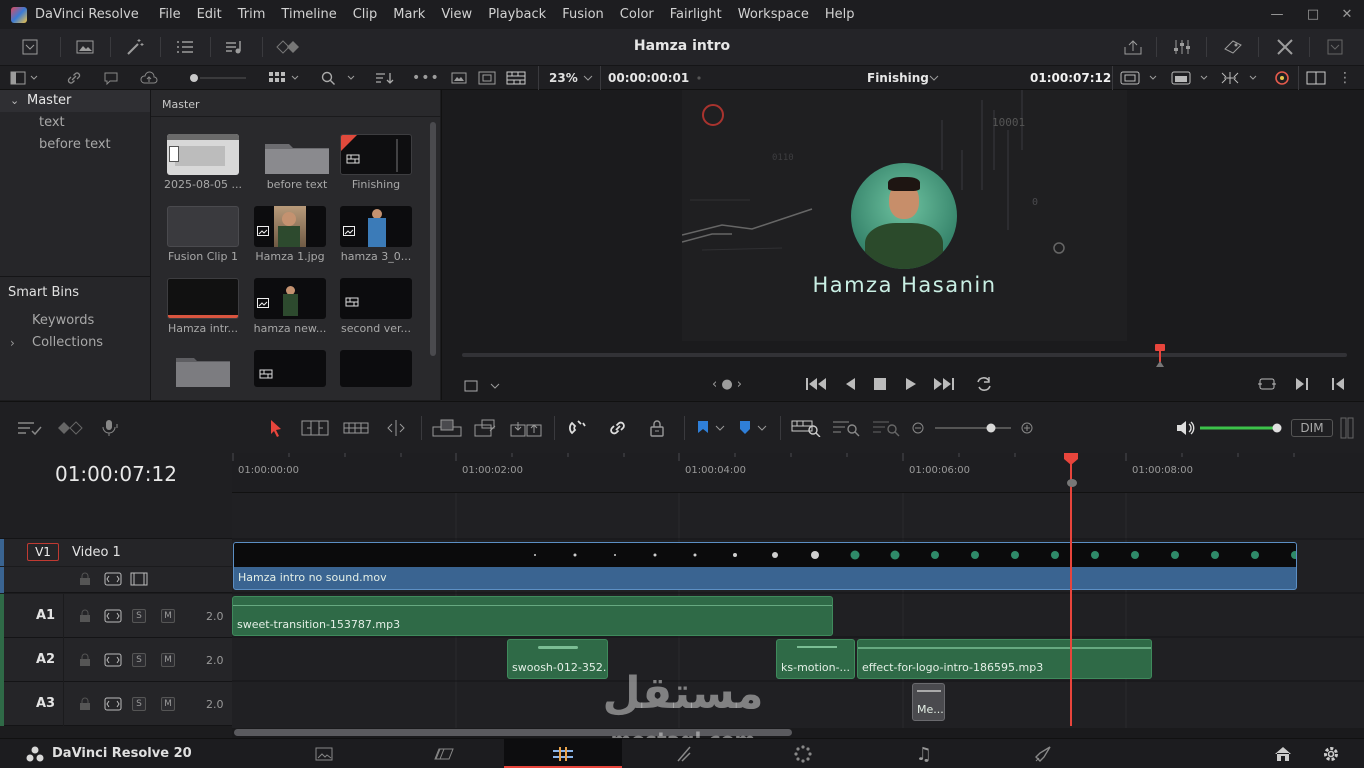  What do you see at coordinates (1070, 78) in the screenshot?
I see `record-timecode: 01:00:07:12` at bounding box center [1070, 78].